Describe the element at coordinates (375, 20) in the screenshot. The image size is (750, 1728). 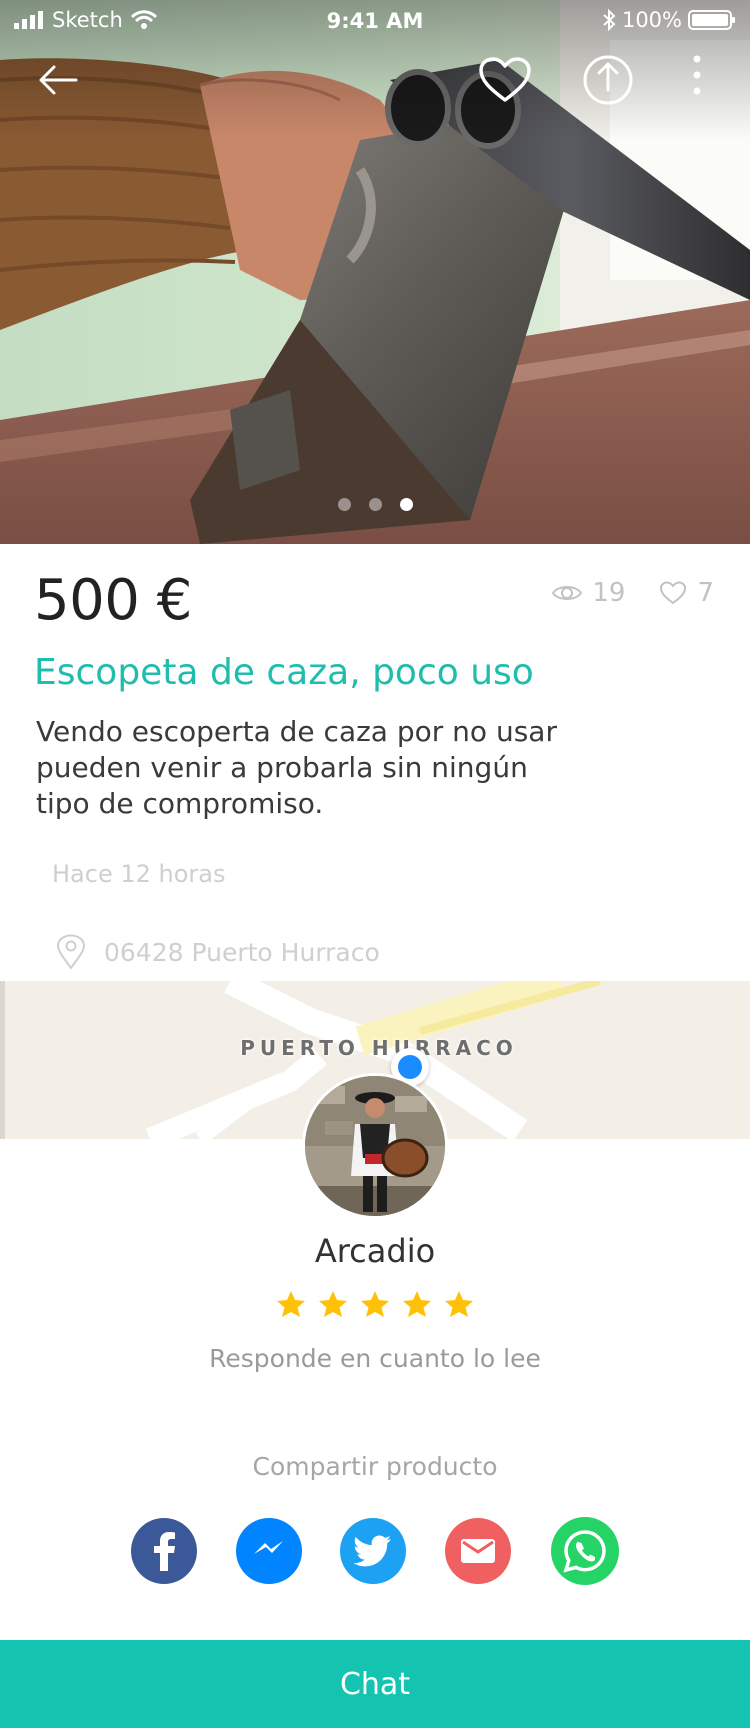
I see `status-bar: Sketch 9:41 AM 100%` at that location.